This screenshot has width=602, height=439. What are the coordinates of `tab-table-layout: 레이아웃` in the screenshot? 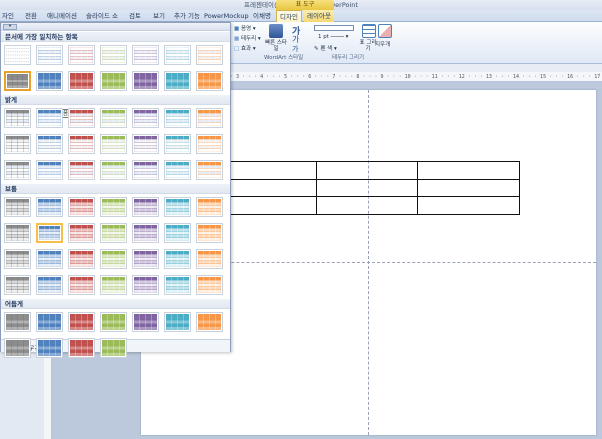 It's located at (319, 16).